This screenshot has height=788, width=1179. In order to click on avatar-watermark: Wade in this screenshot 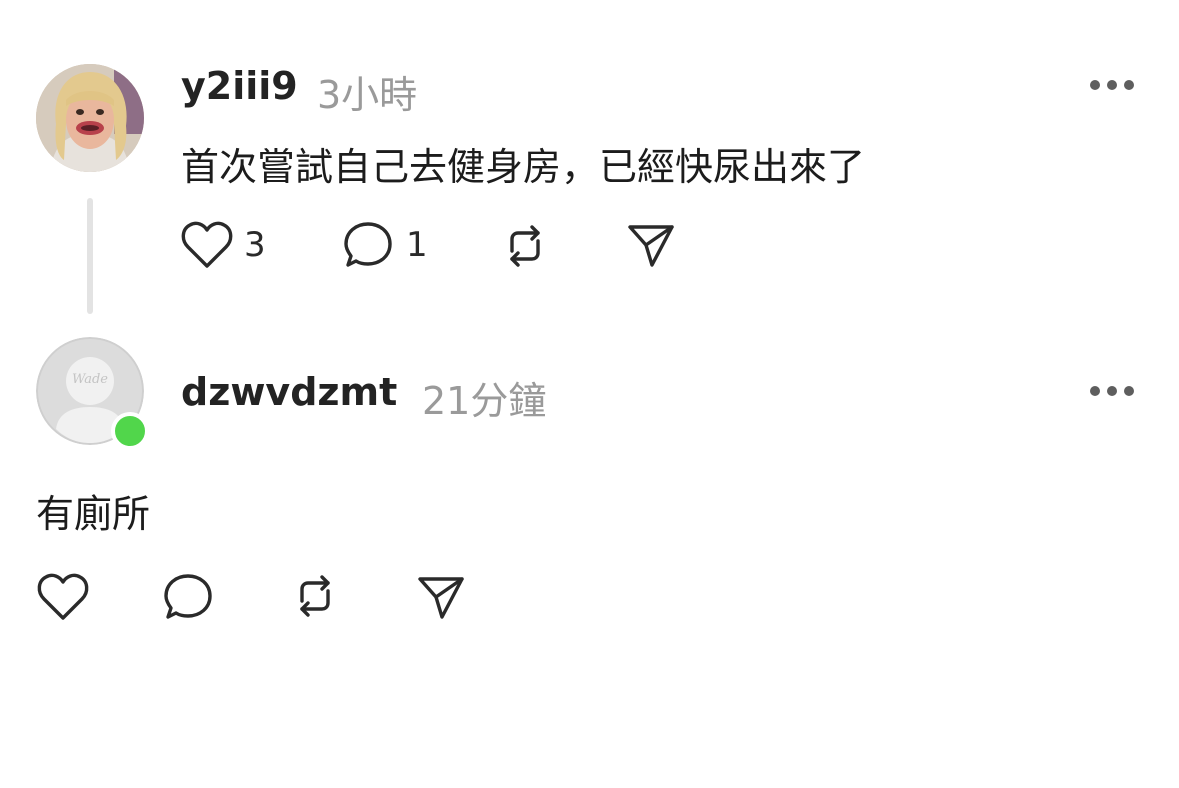, I will do `click(90, 379)`.